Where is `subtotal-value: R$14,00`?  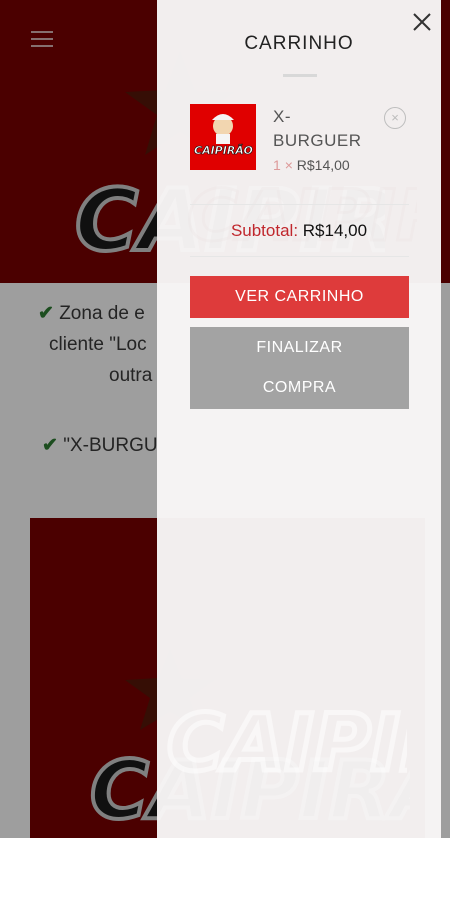 subtotal-value: R$14,00 is located at coordinates (335, 230).